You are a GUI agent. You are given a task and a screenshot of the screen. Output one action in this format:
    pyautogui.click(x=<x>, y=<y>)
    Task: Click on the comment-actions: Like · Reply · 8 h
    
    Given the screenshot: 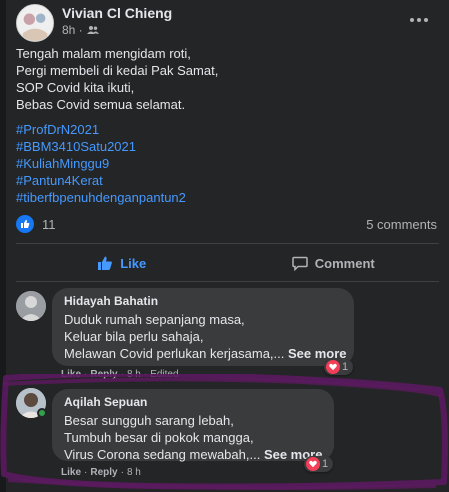 What is the action you would take?
    pyautogui.click(x=101, y=472)
    